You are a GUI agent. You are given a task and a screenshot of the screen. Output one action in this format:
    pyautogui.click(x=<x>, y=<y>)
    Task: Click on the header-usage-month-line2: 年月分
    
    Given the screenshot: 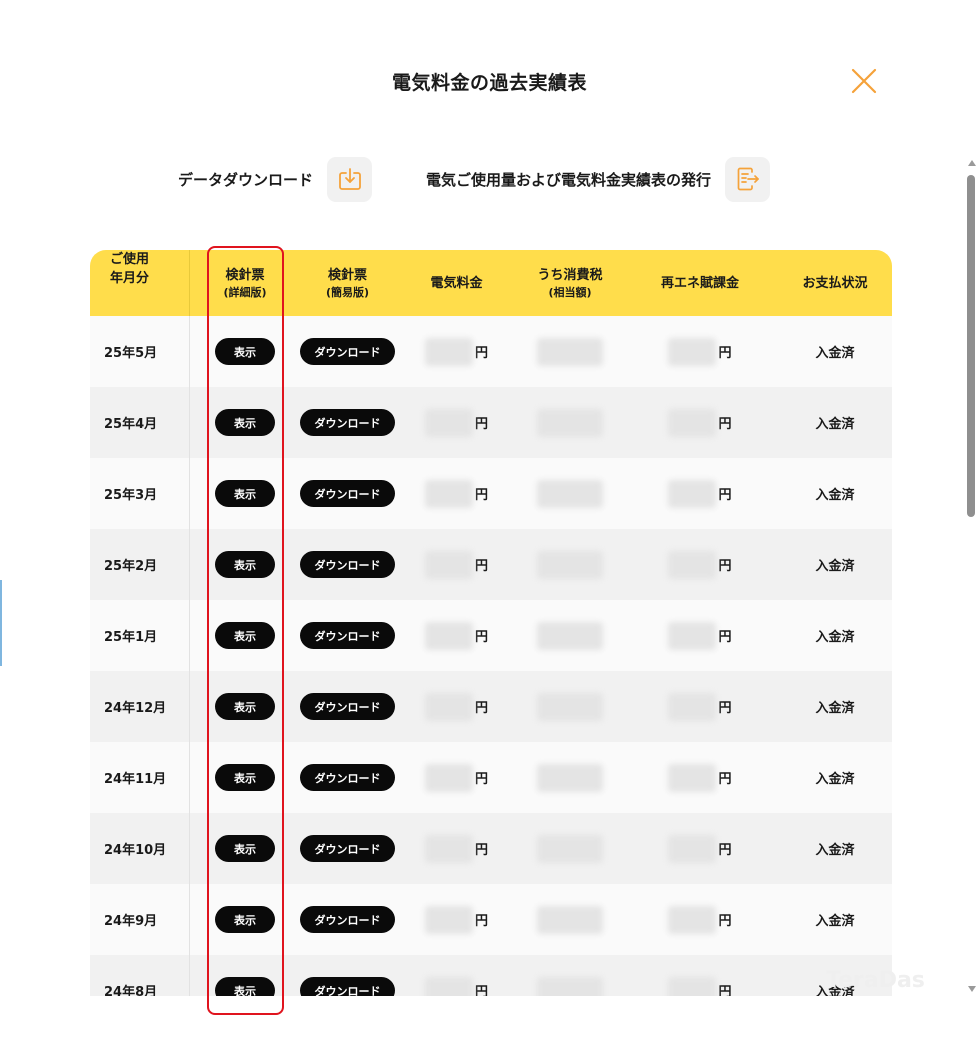 What is the action you would take?
    pyautogui.click(x=130, y=278)
    